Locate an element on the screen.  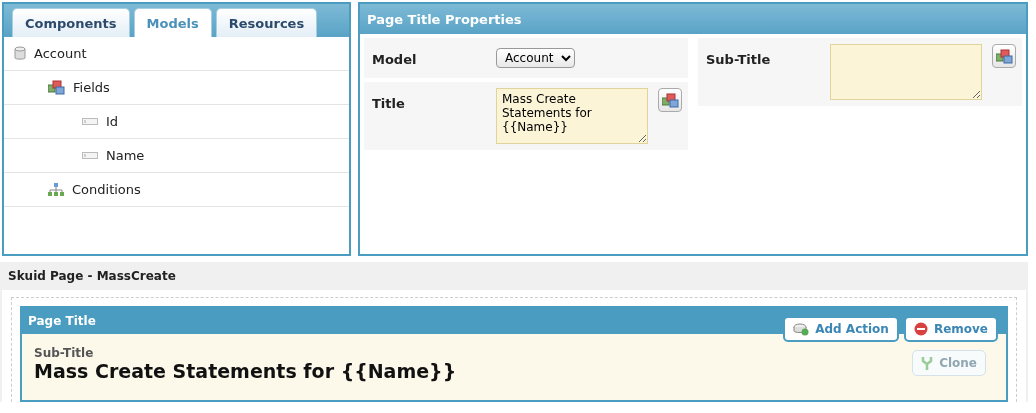
fork-icon is located at coordinates (927, 363).